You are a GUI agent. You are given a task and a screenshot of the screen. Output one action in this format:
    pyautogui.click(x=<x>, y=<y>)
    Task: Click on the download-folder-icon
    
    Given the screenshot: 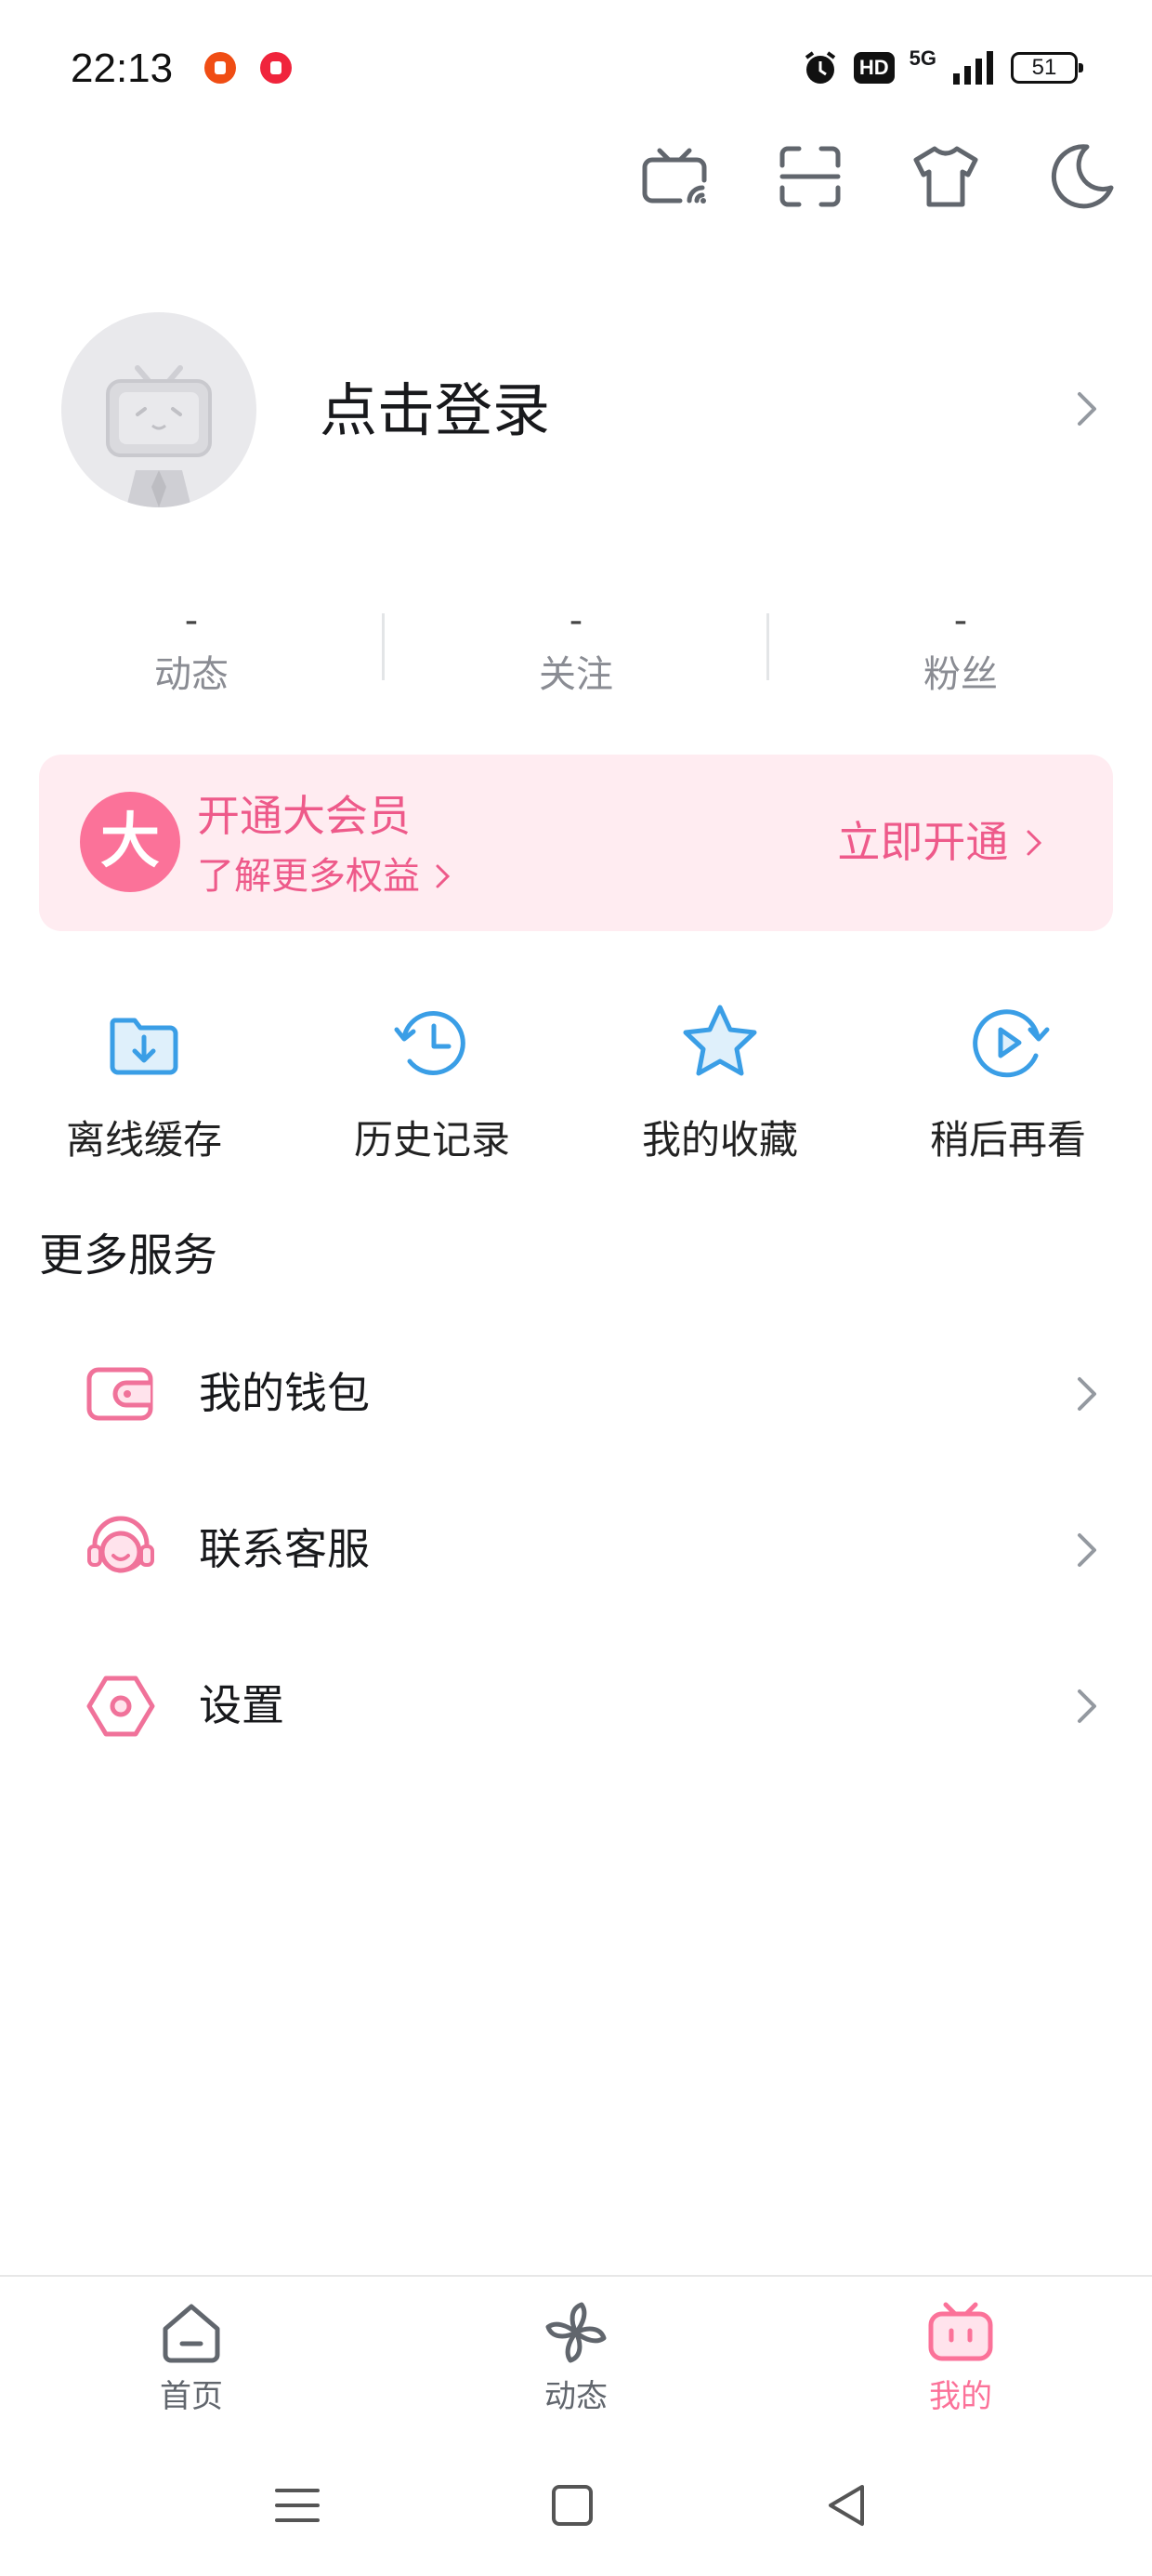 What is the action you would take?
    pyautogui.click(x=144, y=1046)
    